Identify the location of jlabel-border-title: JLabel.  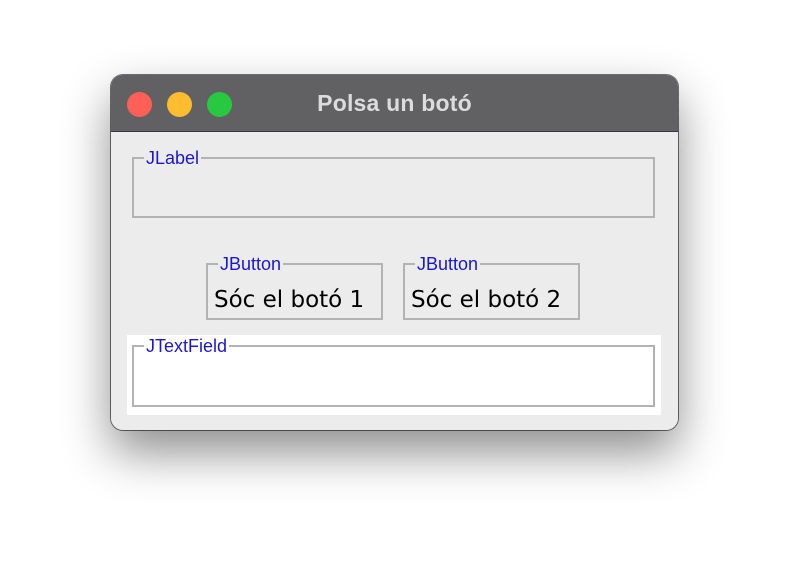
(173, 158).